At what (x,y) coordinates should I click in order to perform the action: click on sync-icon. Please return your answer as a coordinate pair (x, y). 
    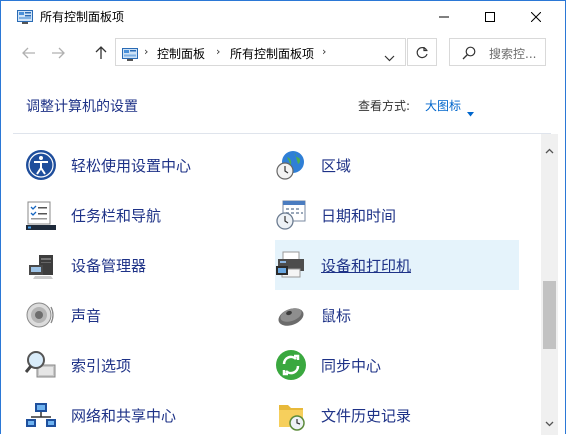
    Looking at the image, I should click on (291, 365).